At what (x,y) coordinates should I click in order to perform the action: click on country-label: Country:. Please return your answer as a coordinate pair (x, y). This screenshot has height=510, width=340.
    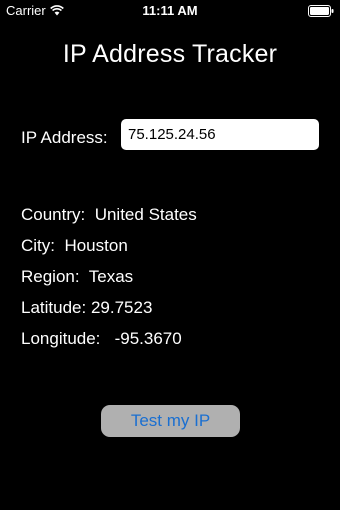
    Looking at the image, I should click on (53, 214).